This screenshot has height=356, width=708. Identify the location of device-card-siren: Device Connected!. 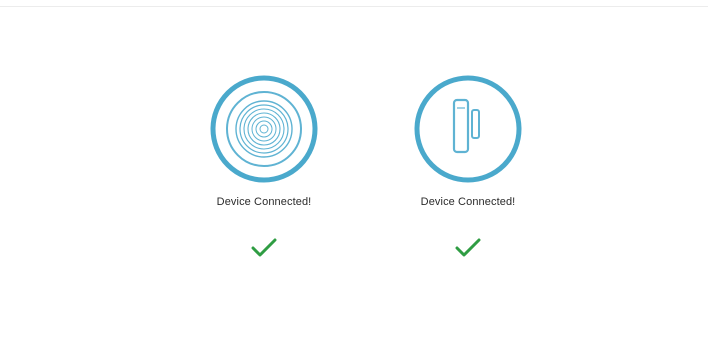
(264, 174).